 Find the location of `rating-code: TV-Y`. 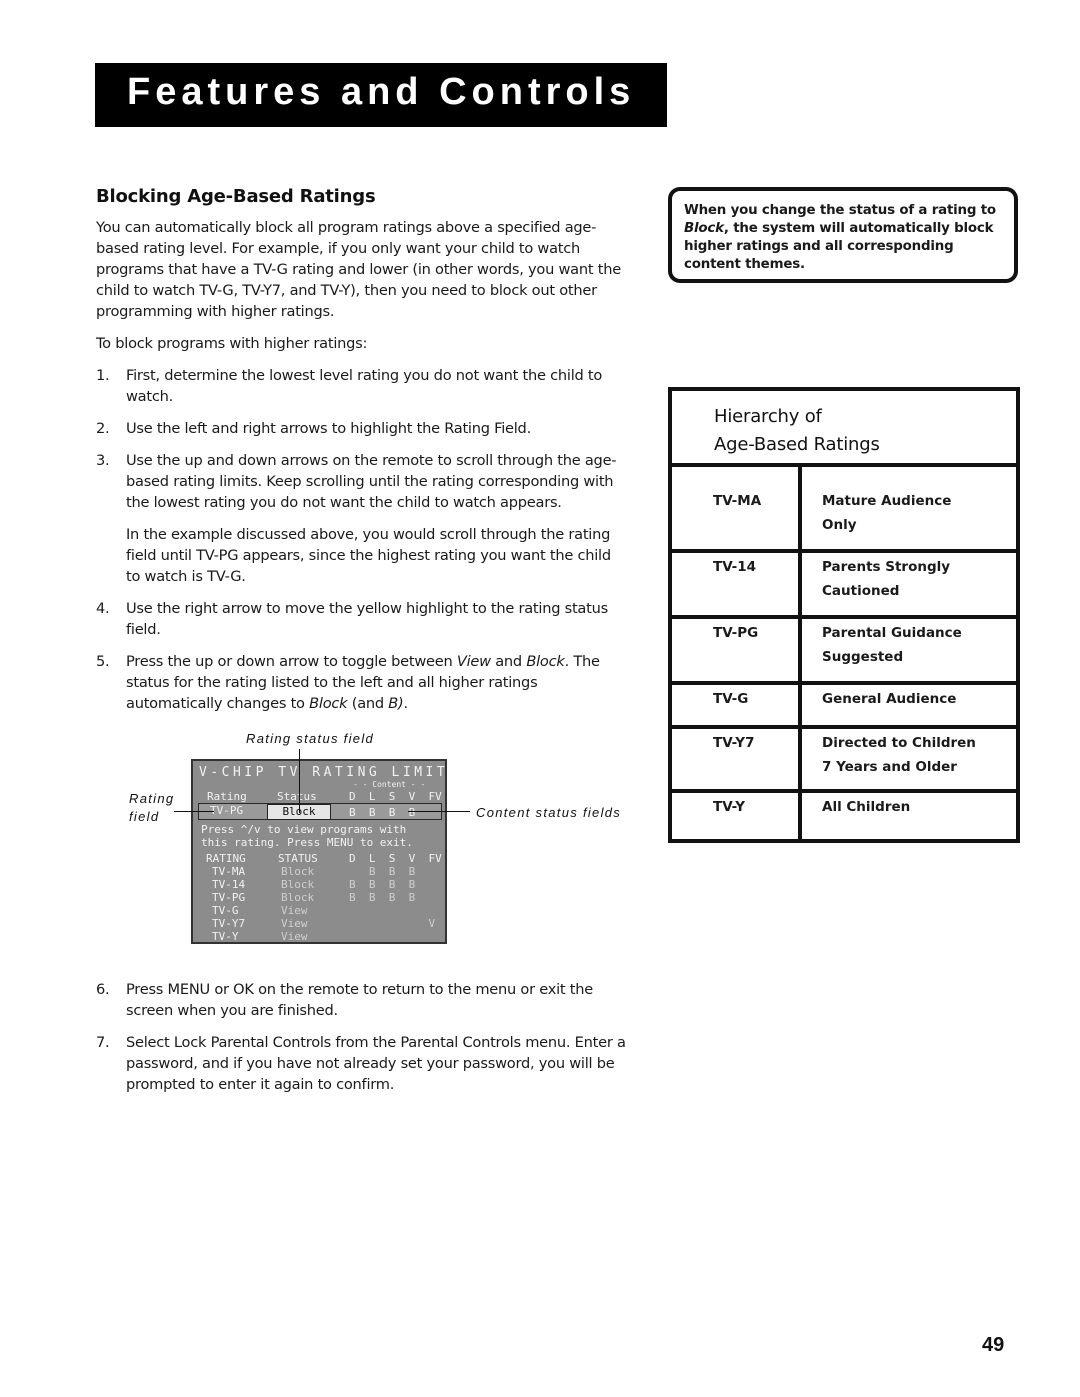

rating-code: TV-Y is located at coordinates (737, 816).